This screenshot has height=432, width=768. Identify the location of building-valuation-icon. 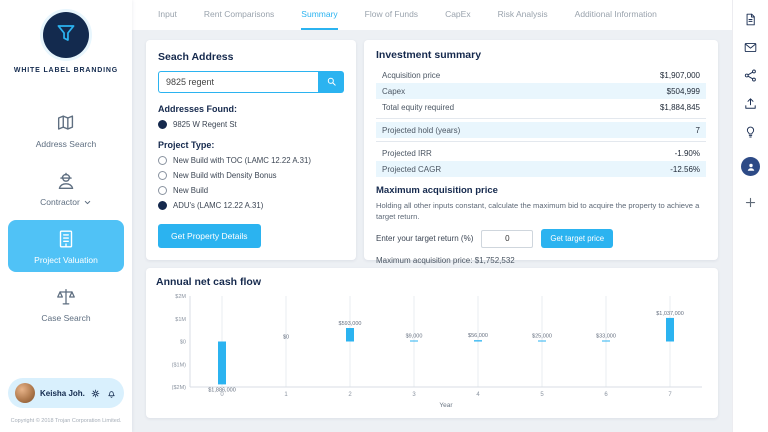
(66, 239).